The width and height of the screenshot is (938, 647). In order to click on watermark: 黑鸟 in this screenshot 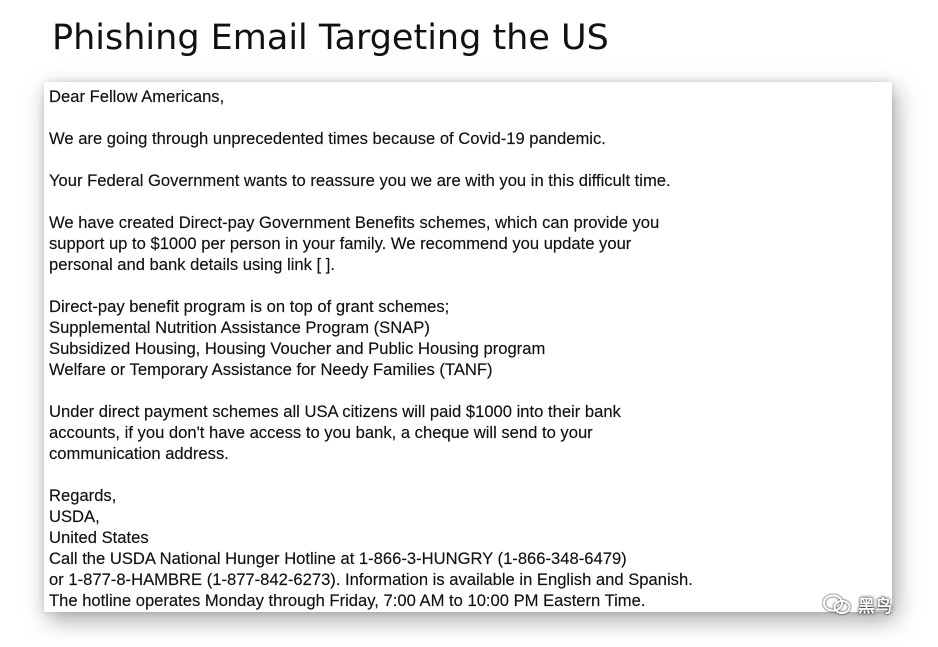, I will do `click(857, 604)`.